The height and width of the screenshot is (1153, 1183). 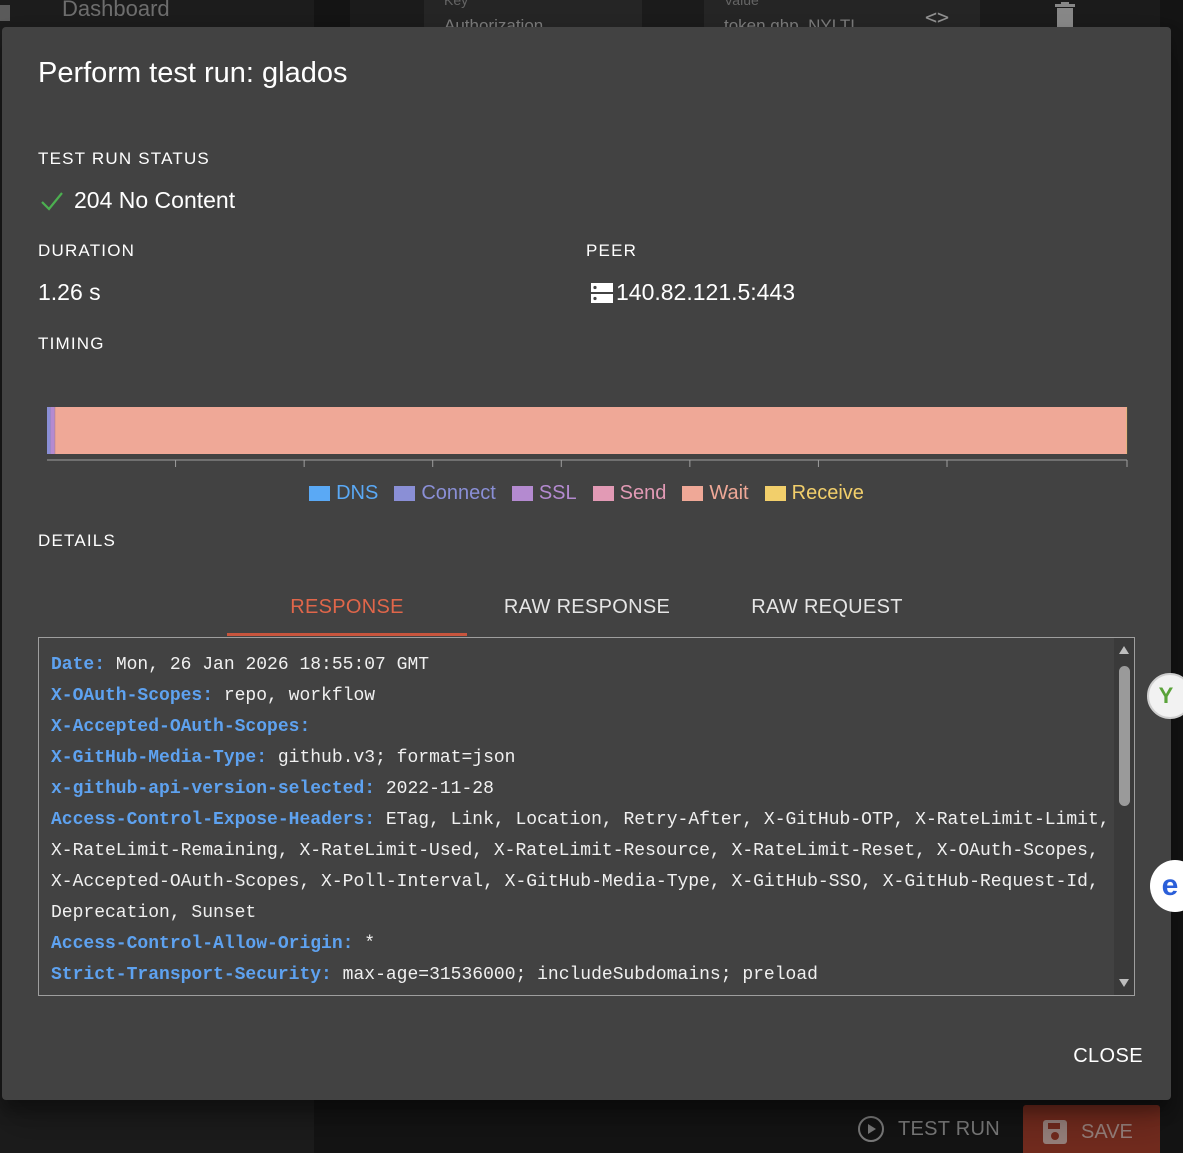 What do you see at coordinates (213, 789) in the screenshot?
I see `response-header-key: x-github-api-version-selected:` at bounding box center [213, 789].